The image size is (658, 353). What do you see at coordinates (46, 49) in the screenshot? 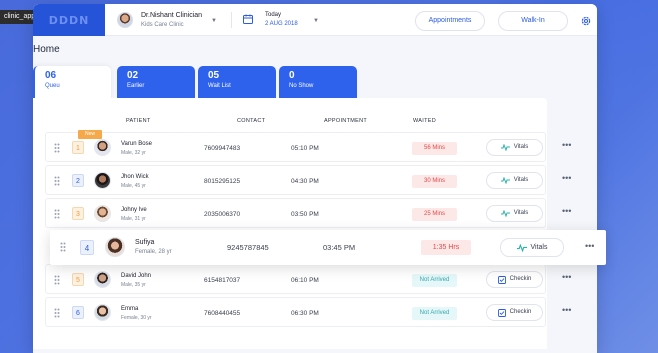
I see `page-title: Home` at bounding box center [46, 49].